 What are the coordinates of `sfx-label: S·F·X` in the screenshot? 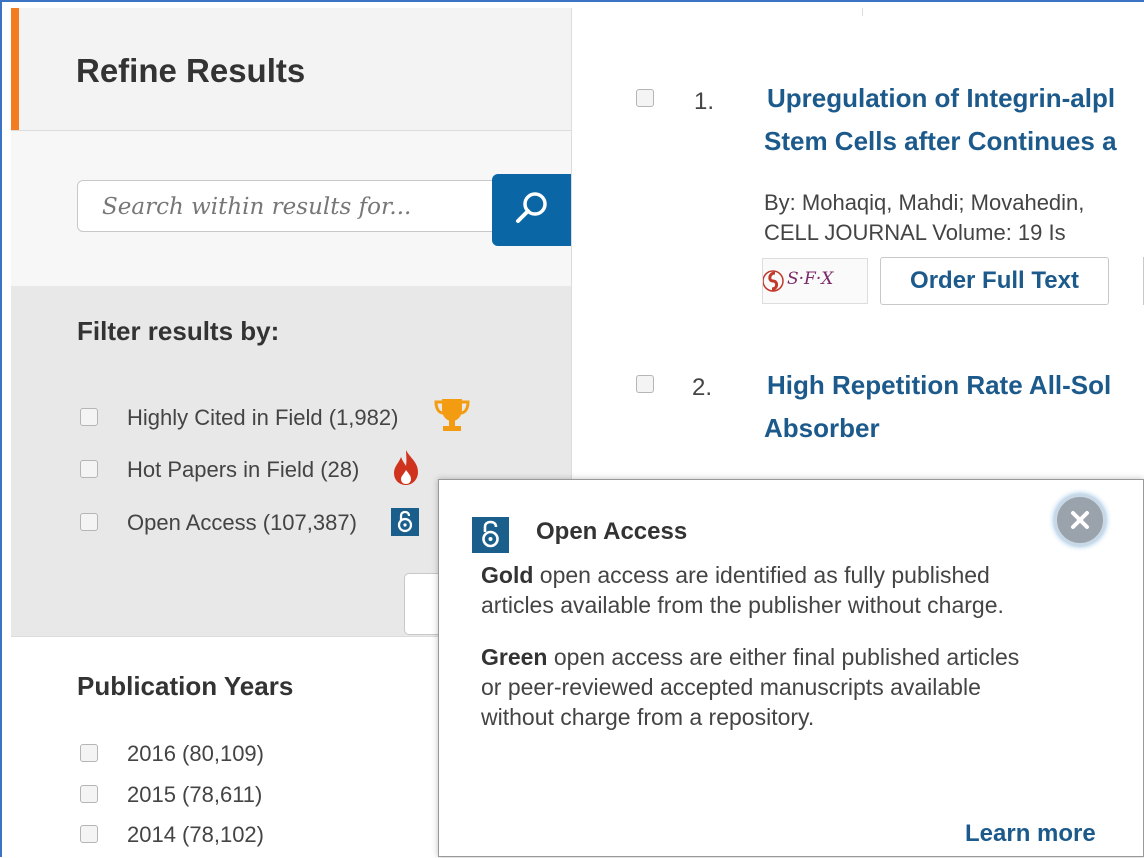 It's located at (810, 279).